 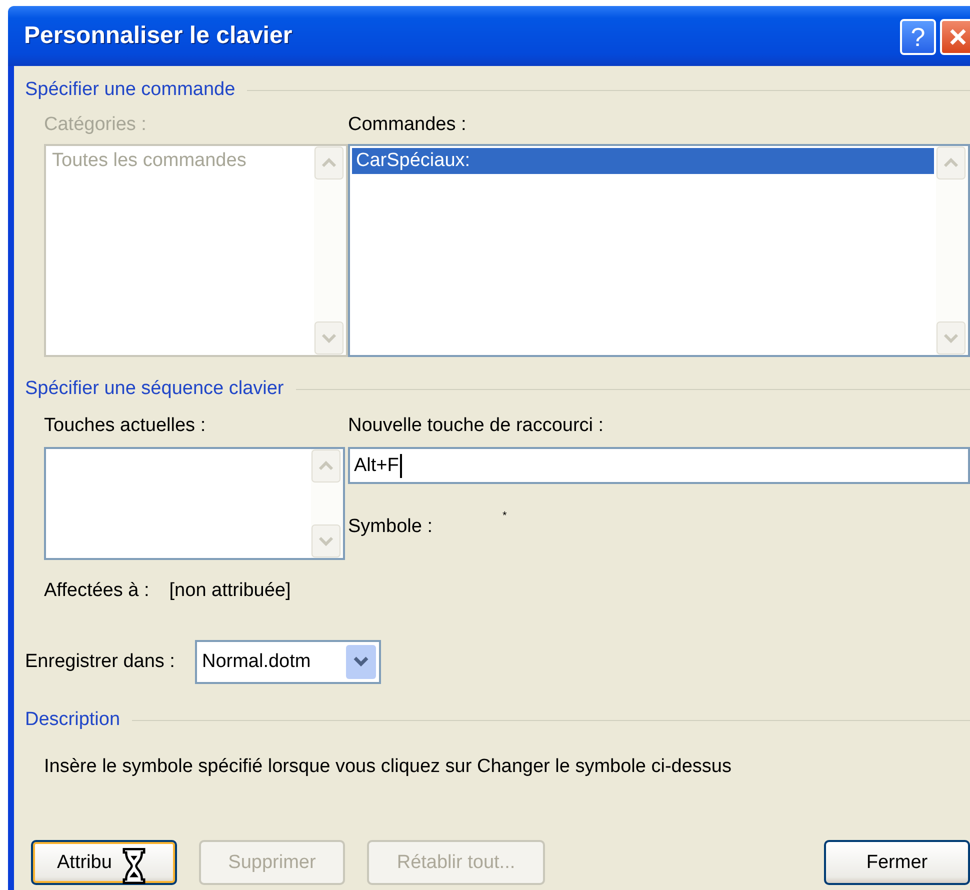 What do you see at coordinates (504, 517) in the screenshot?
I see `symbol-value: *` at bounding box center [504, 517].